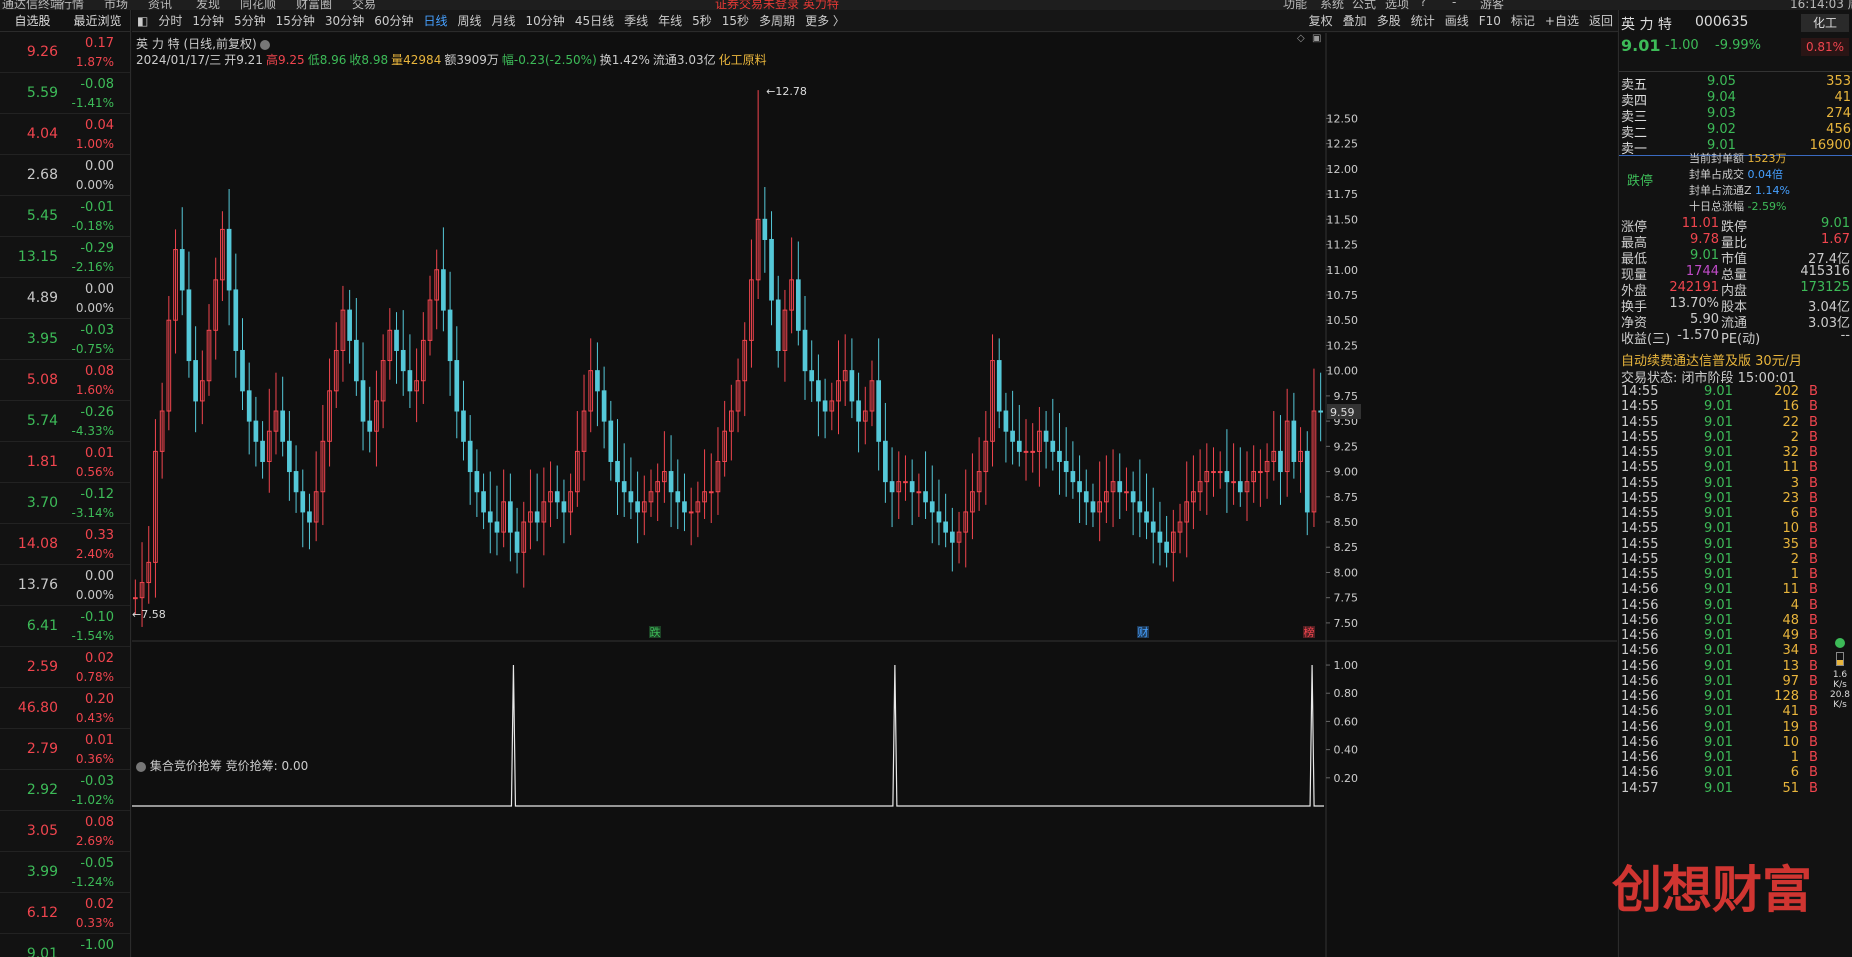 This screenshot has width=1852, height=957. I want to click on toolbar-button: 统计, so click(1423, 20).